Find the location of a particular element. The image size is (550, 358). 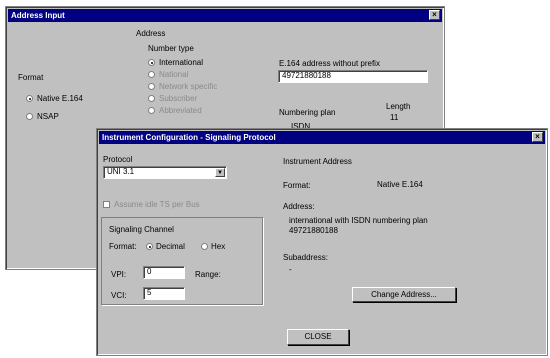

sc-format-label: Format: is located at coordinates (123, 246).